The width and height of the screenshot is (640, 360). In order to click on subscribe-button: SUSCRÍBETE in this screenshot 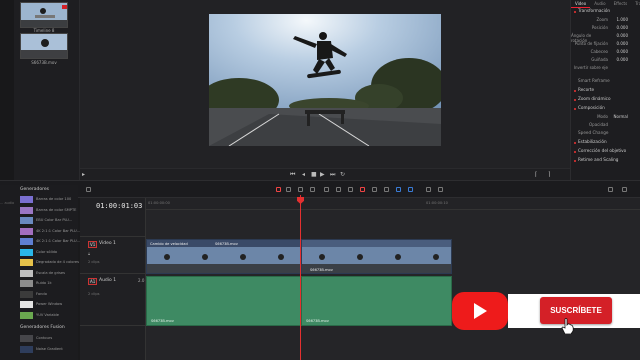, I will do `click(576, 310)`.